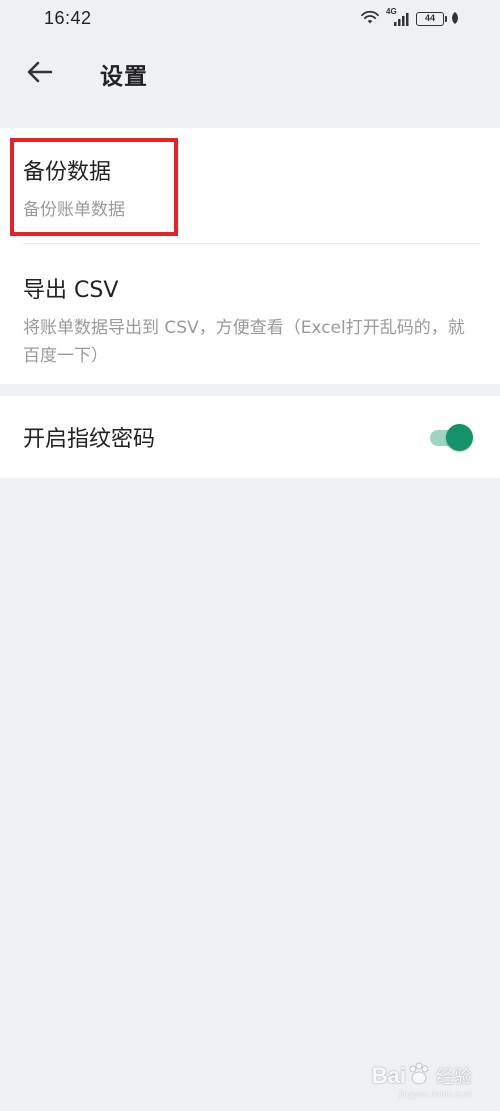 This screenshot has width=500, height=1111. I want to click on back-arrow-icon, so click(40, 74).